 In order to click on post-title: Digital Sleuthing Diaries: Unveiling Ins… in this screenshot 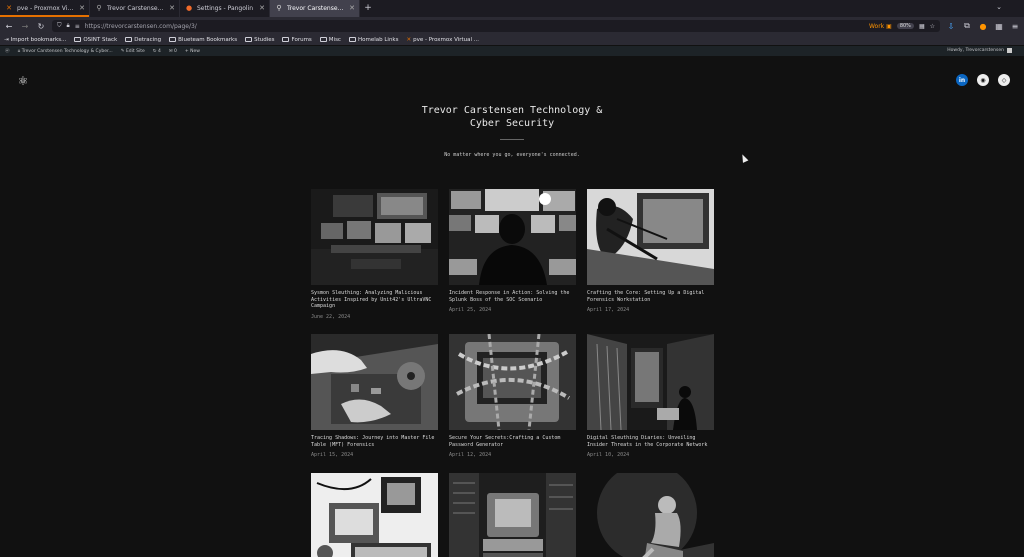, I will do `click(650, 441)`.